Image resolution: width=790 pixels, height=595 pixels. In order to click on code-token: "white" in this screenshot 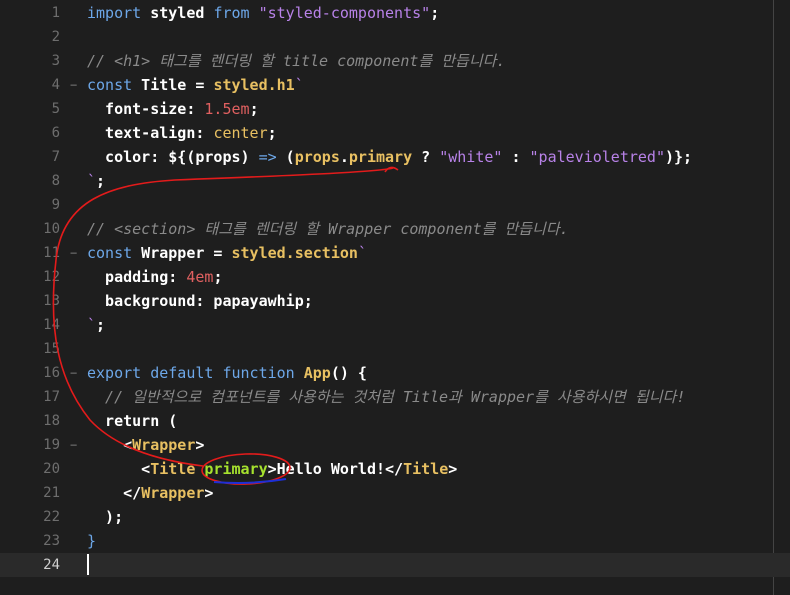, I will do `click(471, 157)`.